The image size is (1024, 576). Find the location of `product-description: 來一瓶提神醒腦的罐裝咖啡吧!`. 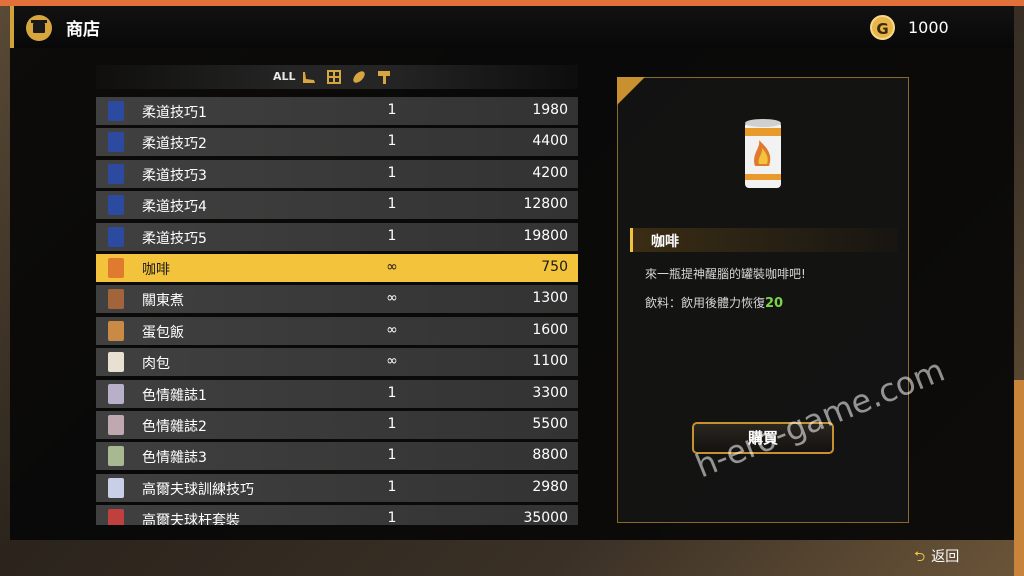

product-description: 來一瓶提神醒腦的罐裝咖啡吧! is located at coordinates (725, 274).